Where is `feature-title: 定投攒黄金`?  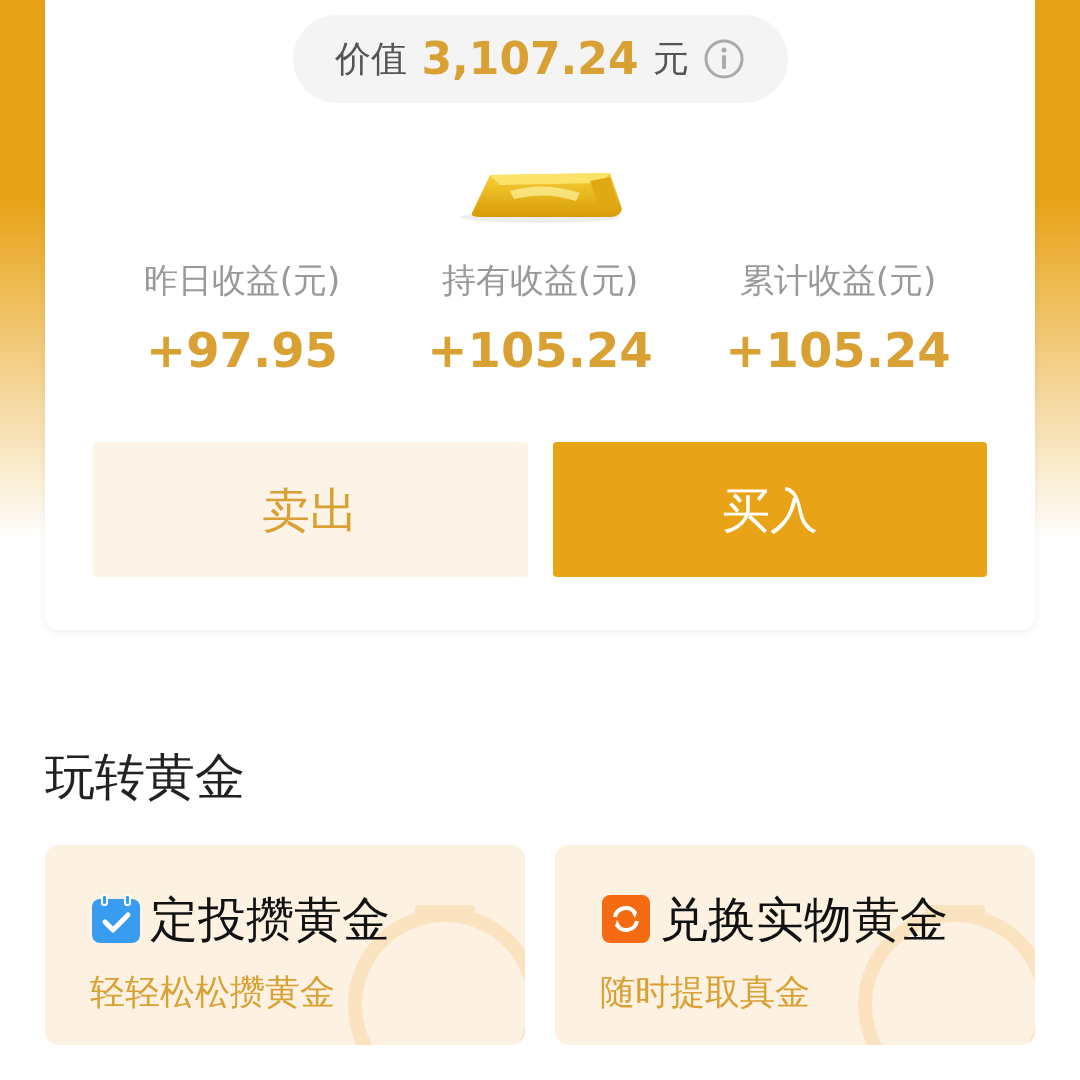
feature-title: 定投攒黄金 is located at coordinates (270, 919).